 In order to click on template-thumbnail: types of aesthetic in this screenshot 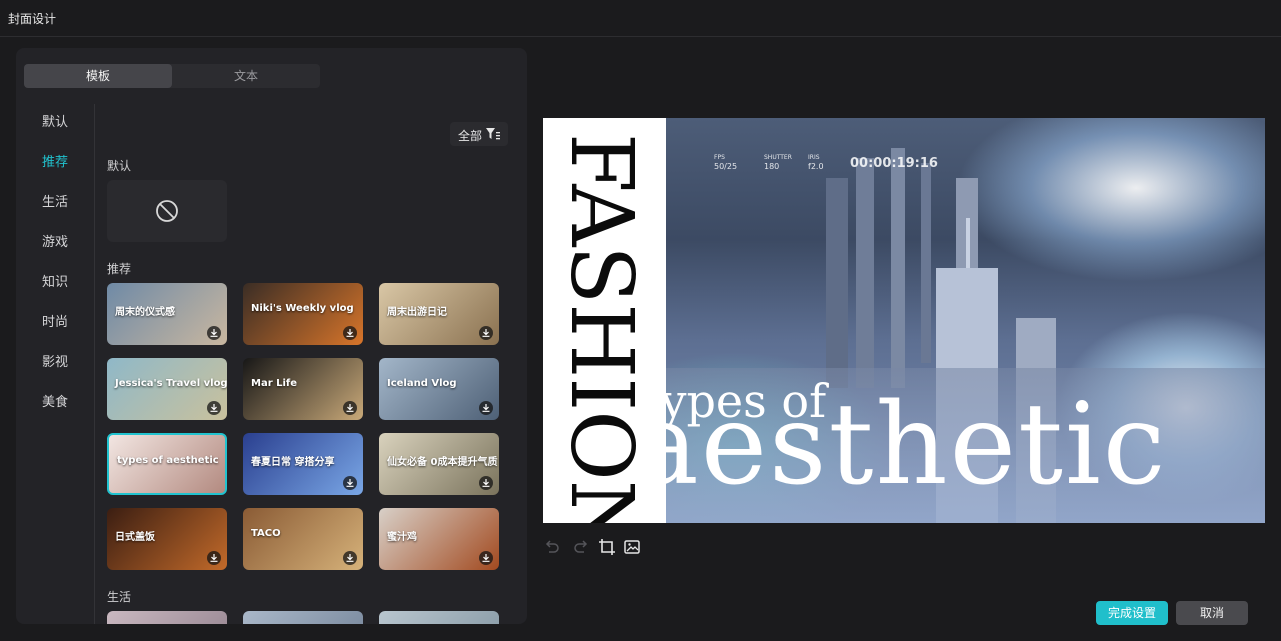, I will do `click(167, 464)`.